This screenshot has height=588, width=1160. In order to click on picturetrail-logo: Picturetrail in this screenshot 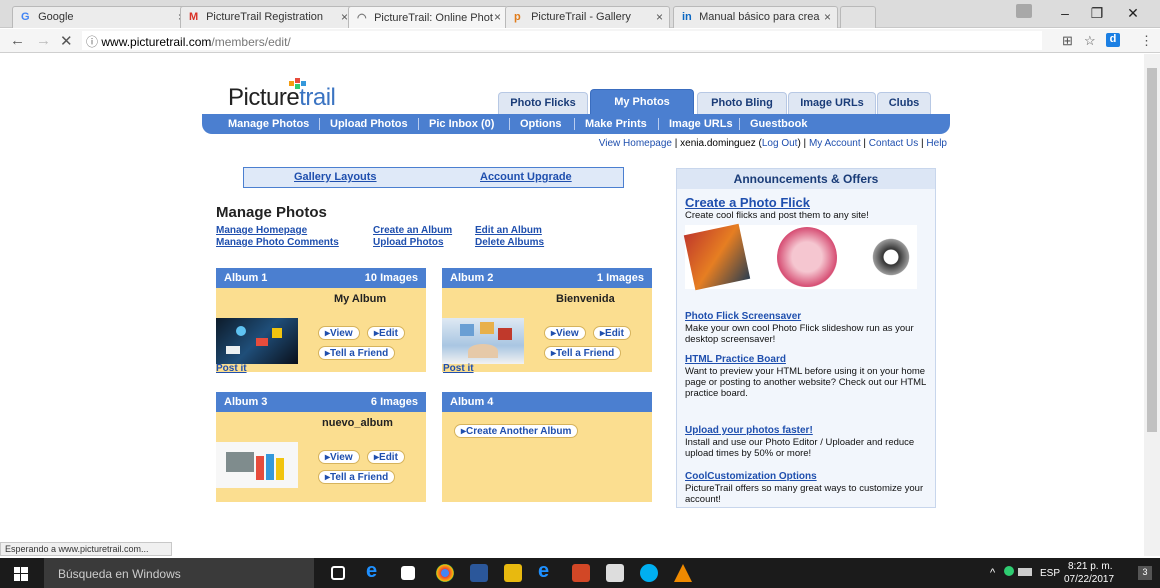, I will do `click(282, 95)`.